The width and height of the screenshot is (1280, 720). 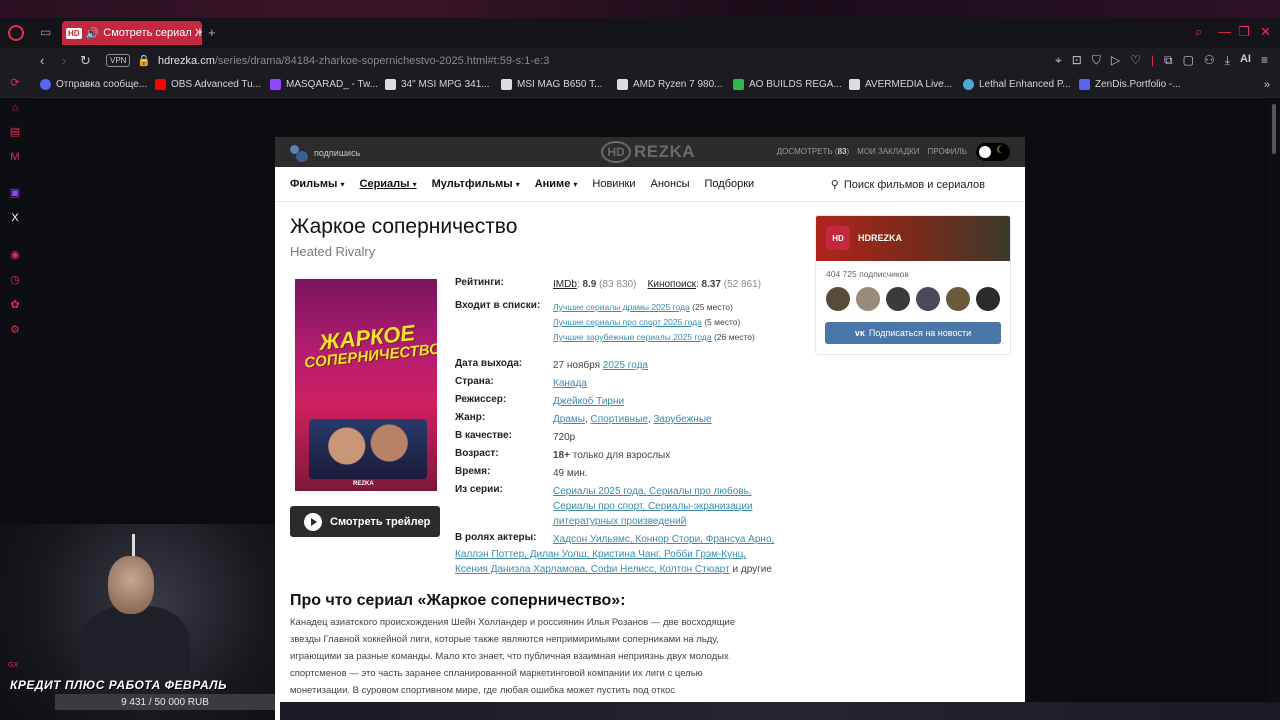 What do you see at coordinates (15, 218) in the screenshot?
I see `x-icon: X` at bounding box center [15, 218].